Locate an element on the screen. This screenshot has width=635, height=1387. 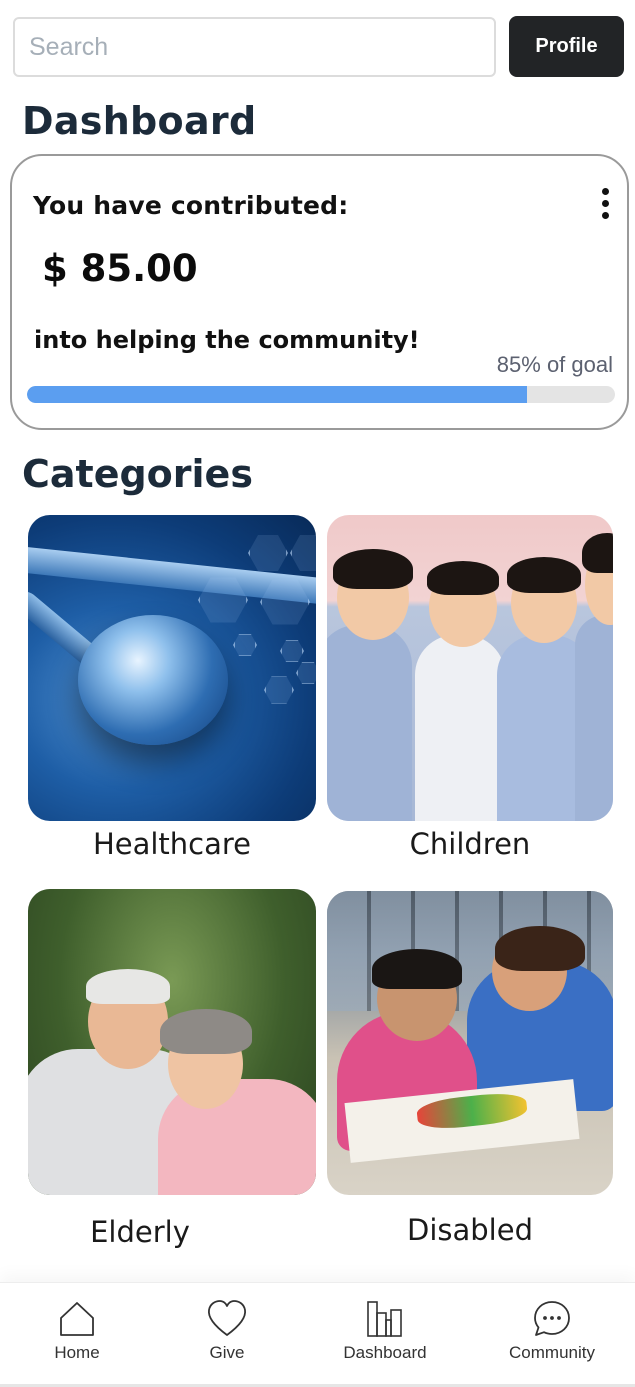
children-image is located at coordinates (470, 668).